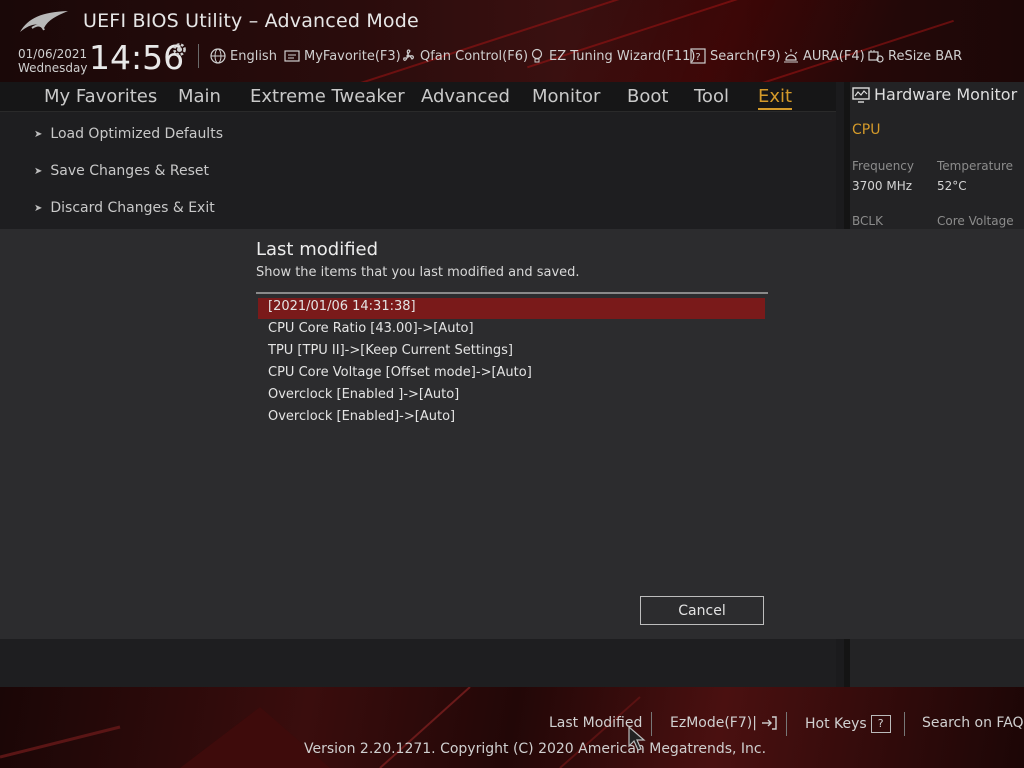  What do you see at coordinates (251, 21) in the screenshot?
I see `app-title: UEFI BIOS Utility – Advanced Mode` at bounding box center [251, 21].